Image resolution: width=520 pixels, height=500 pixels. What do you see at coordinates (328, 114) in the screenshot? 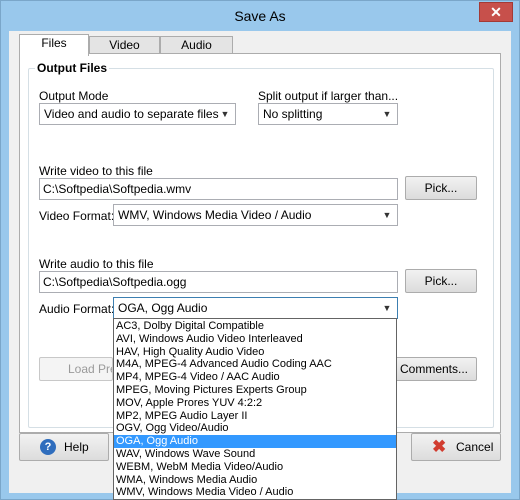
I see `split-output-select: No splitting ▼` at bounding box center [328, 114].